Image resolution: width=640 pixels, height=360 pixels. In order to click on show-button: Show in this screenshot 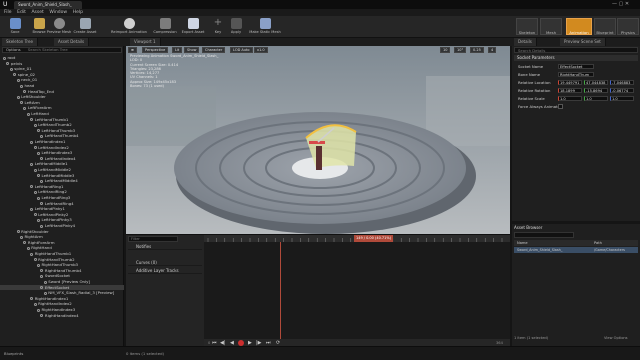, I will do `click(192, 50)`.